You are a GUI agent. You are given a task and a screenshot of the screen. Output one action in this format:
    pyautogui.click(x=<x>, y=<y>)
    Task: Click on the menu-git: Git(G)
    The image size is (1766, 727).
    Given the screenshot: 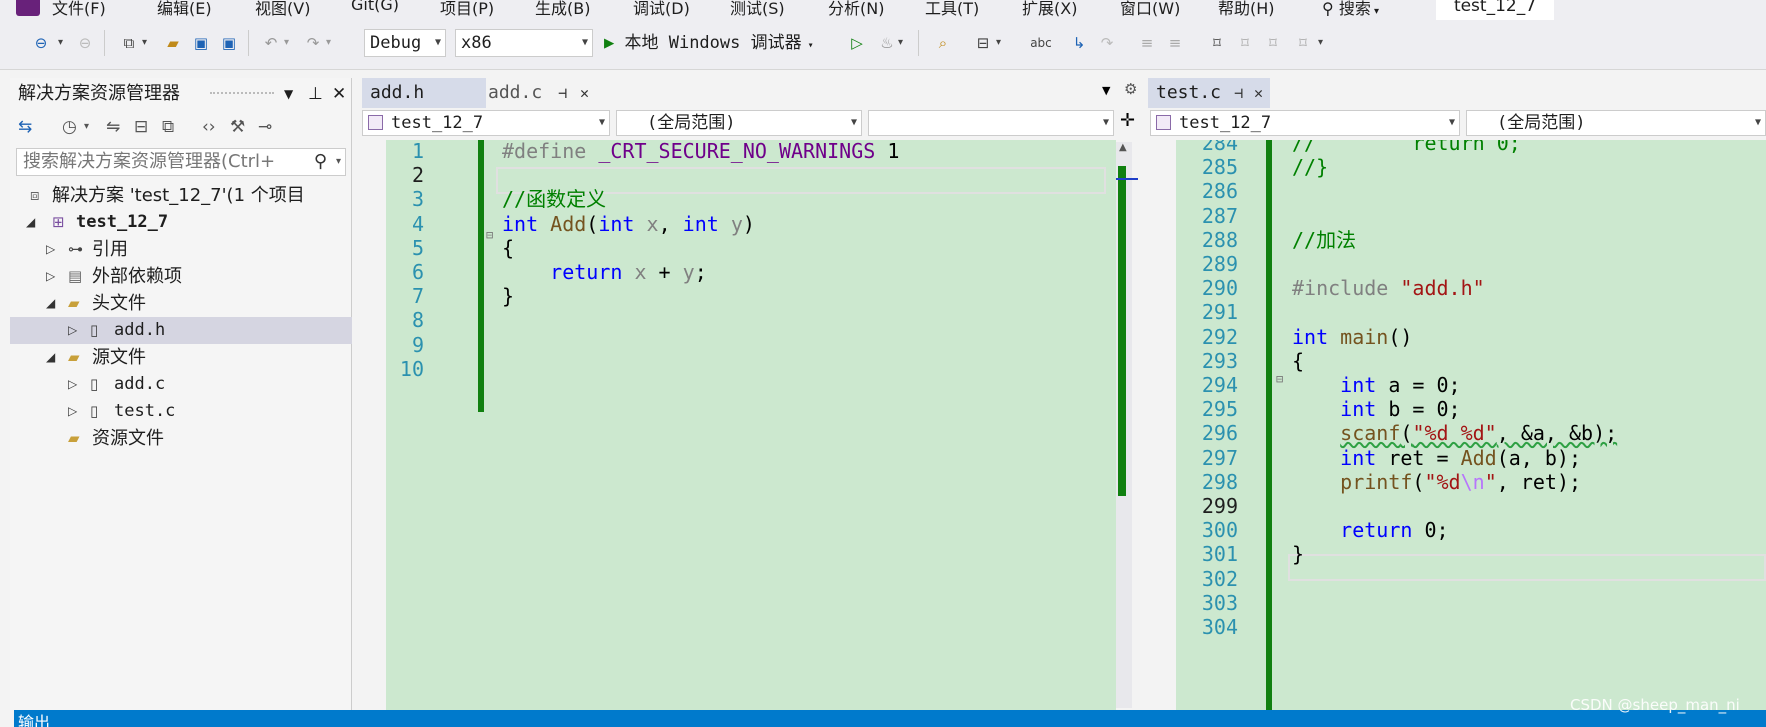 What is the action you would take?
    pyautogui.click(x=375, y=7)
    